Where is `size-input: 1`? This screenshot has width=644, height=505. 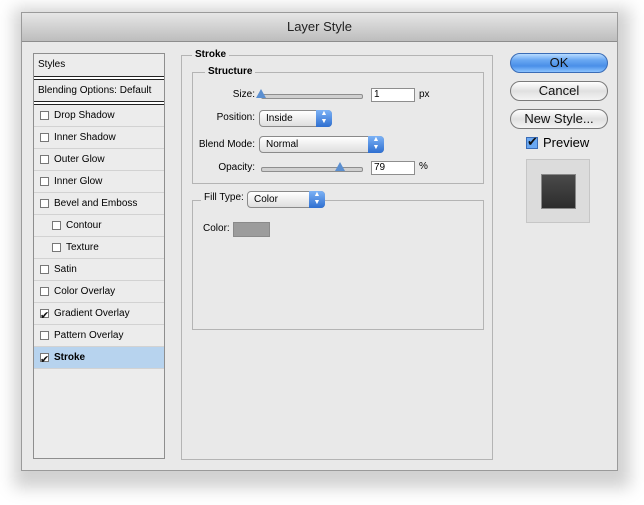
size-input: 1 is located at coordinates (393, 95).